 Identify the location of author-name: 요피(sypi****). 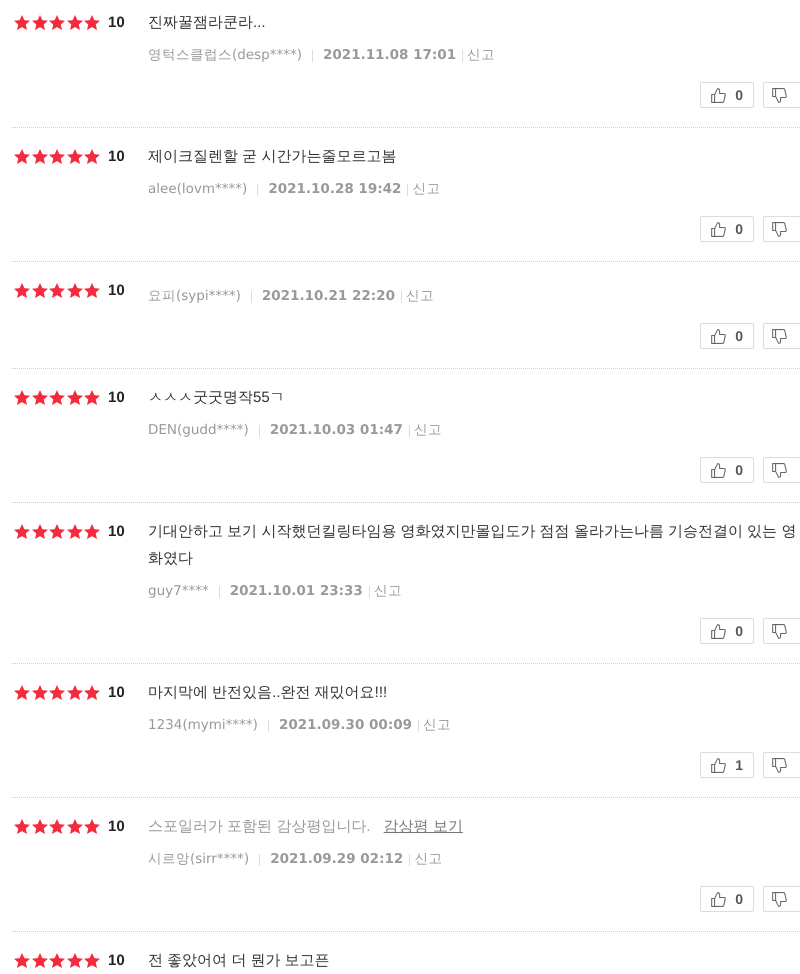
(194, 296).